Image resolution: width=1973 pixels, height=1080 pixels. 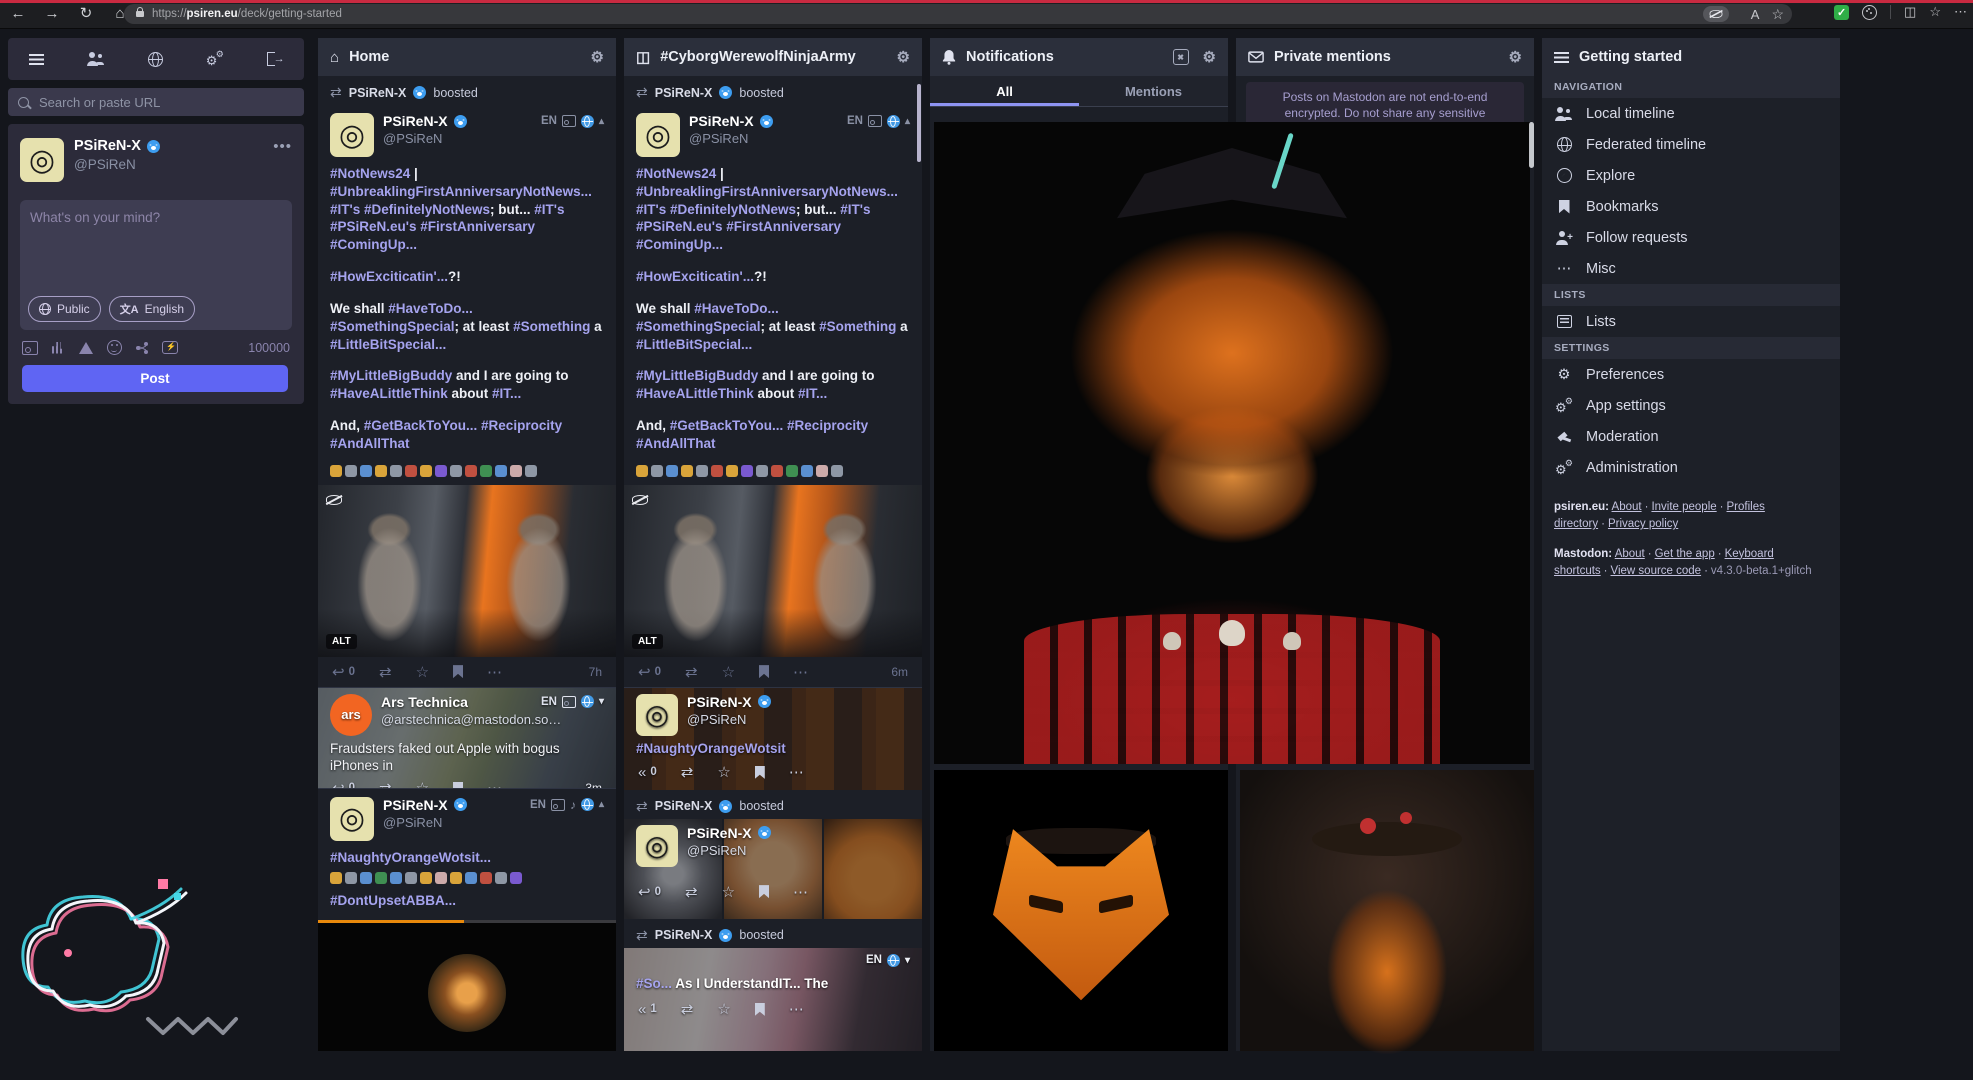 I want to click on search-input, so click(x=154, y=102).